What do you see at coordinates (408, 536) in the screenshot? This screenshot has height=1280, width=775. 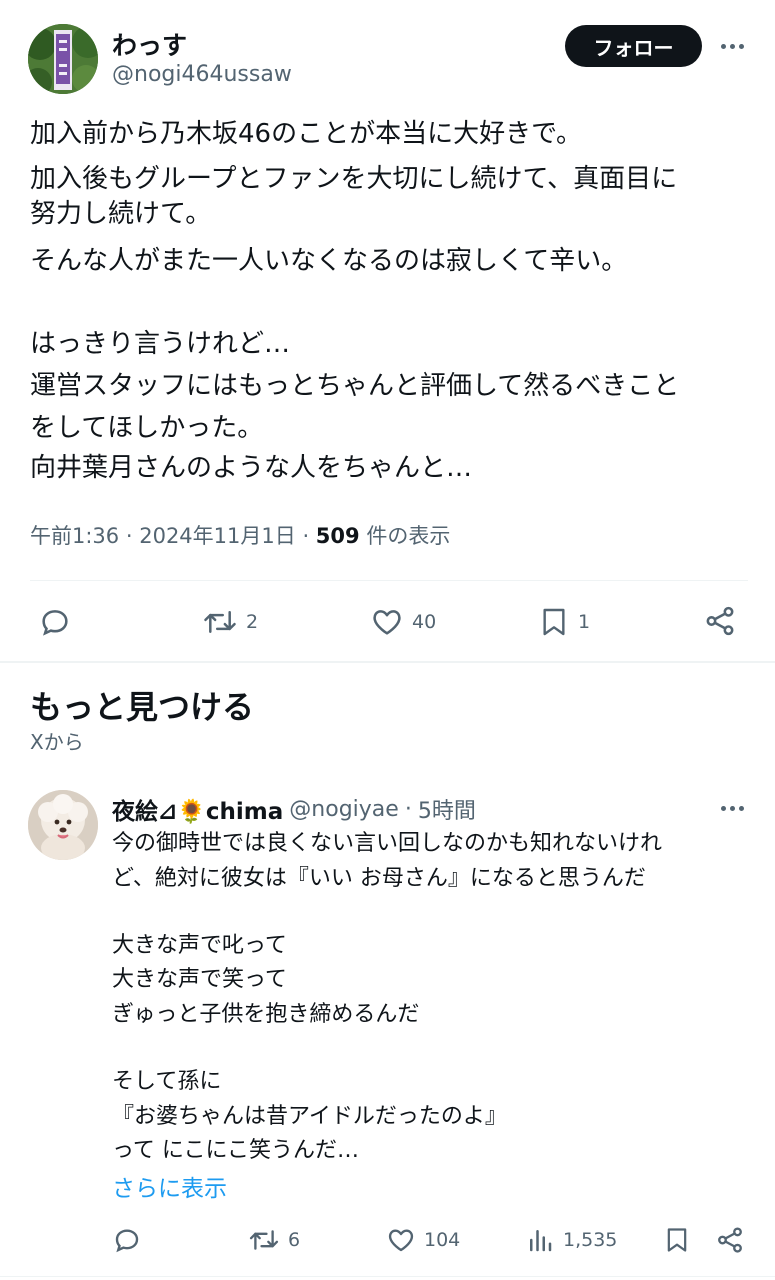 I see `views-label: 件の表示` at bounding box center [408, 536].